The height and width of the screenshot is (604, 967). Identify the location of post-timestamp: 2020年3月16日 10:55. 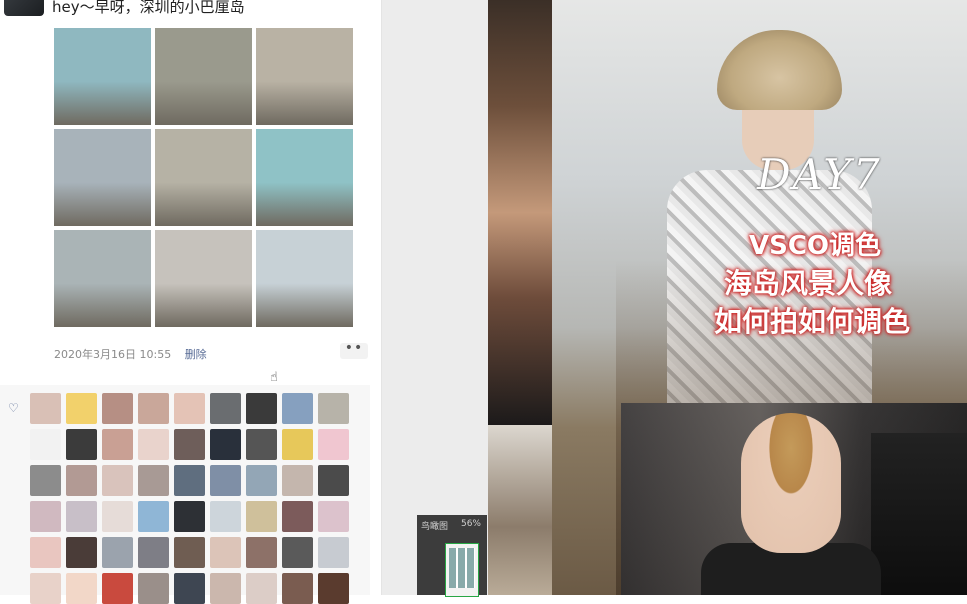
(113, 354).